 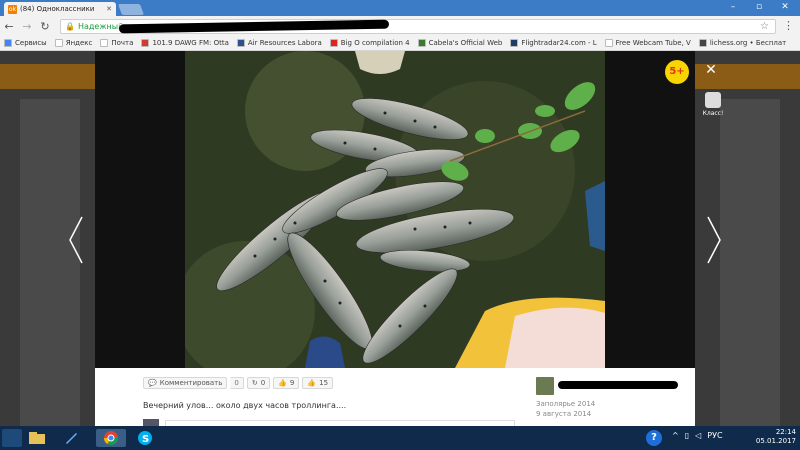 What do you see at coordinates (282, 383) in the screenshot?
I see `like-icon: 👍` at bounding box center [282, 383].